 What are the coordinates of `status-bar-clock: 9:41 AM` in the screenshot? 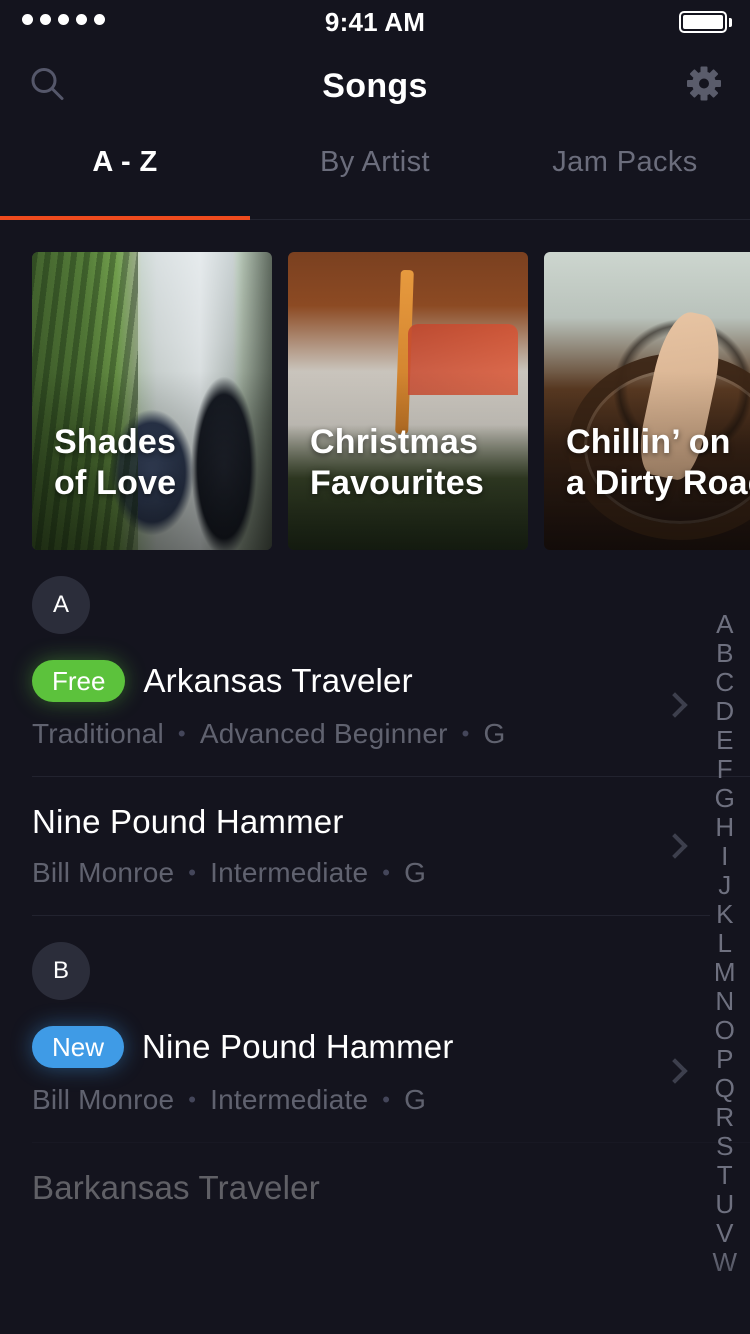 It's located at (375, 21).